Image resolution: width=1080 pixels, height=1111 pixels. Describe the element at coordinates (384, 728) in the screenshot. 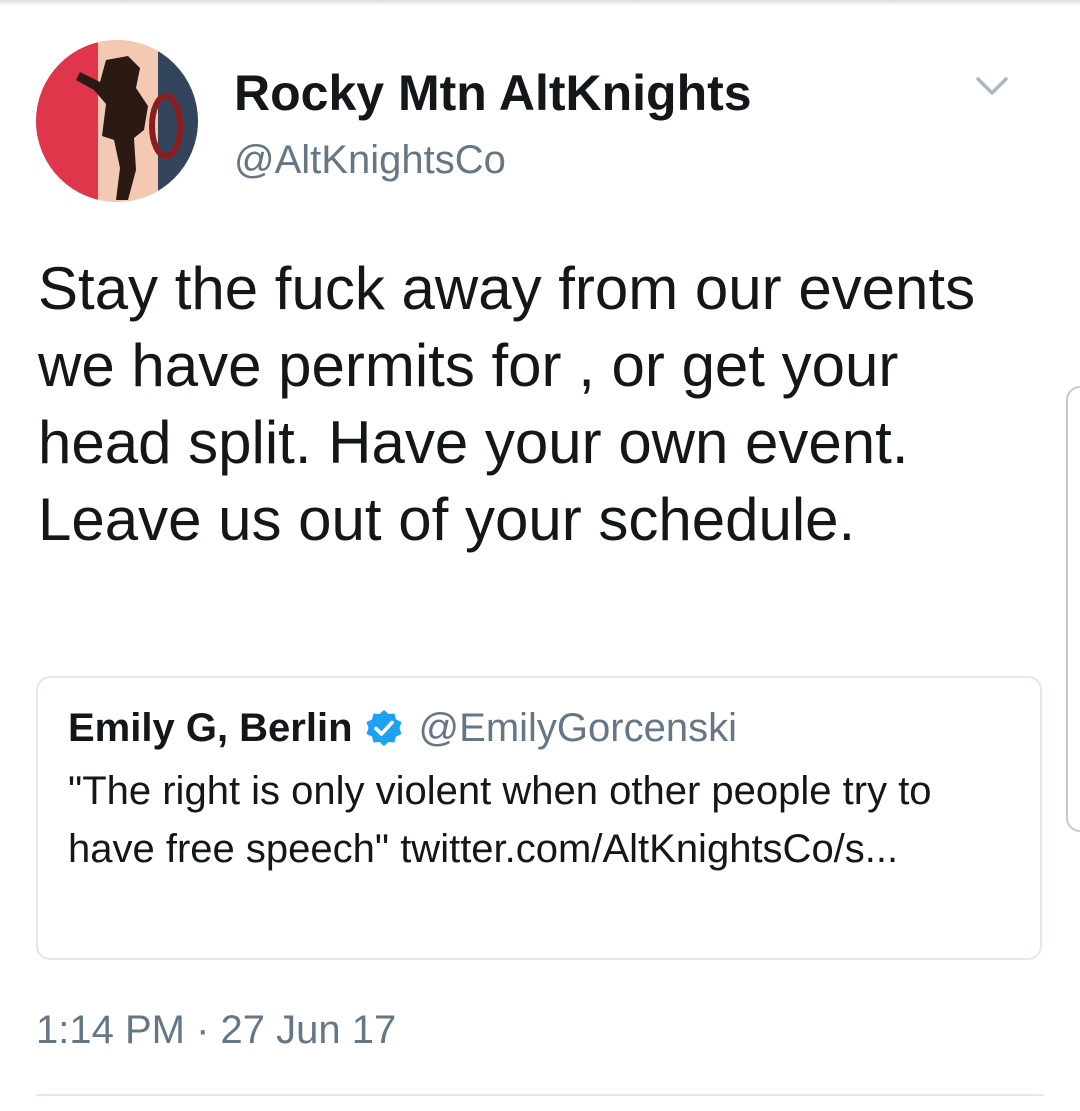

I see `verified-badge-icon` at that location.